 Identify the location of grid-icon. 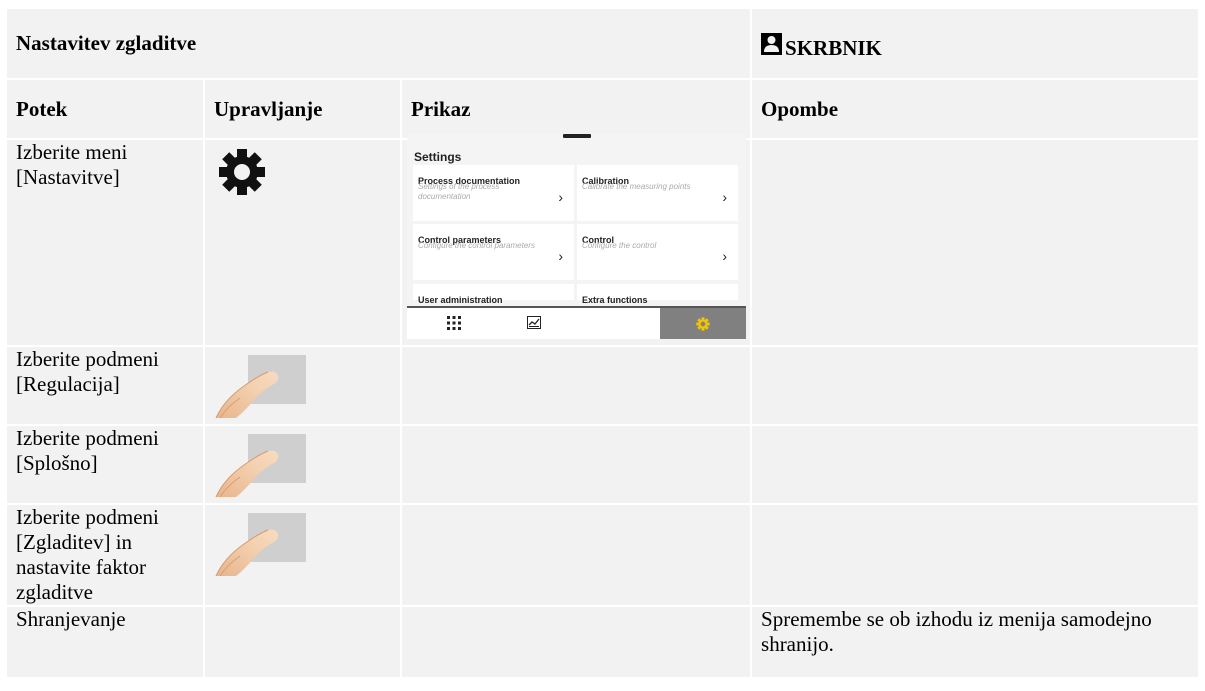
(454, 323).